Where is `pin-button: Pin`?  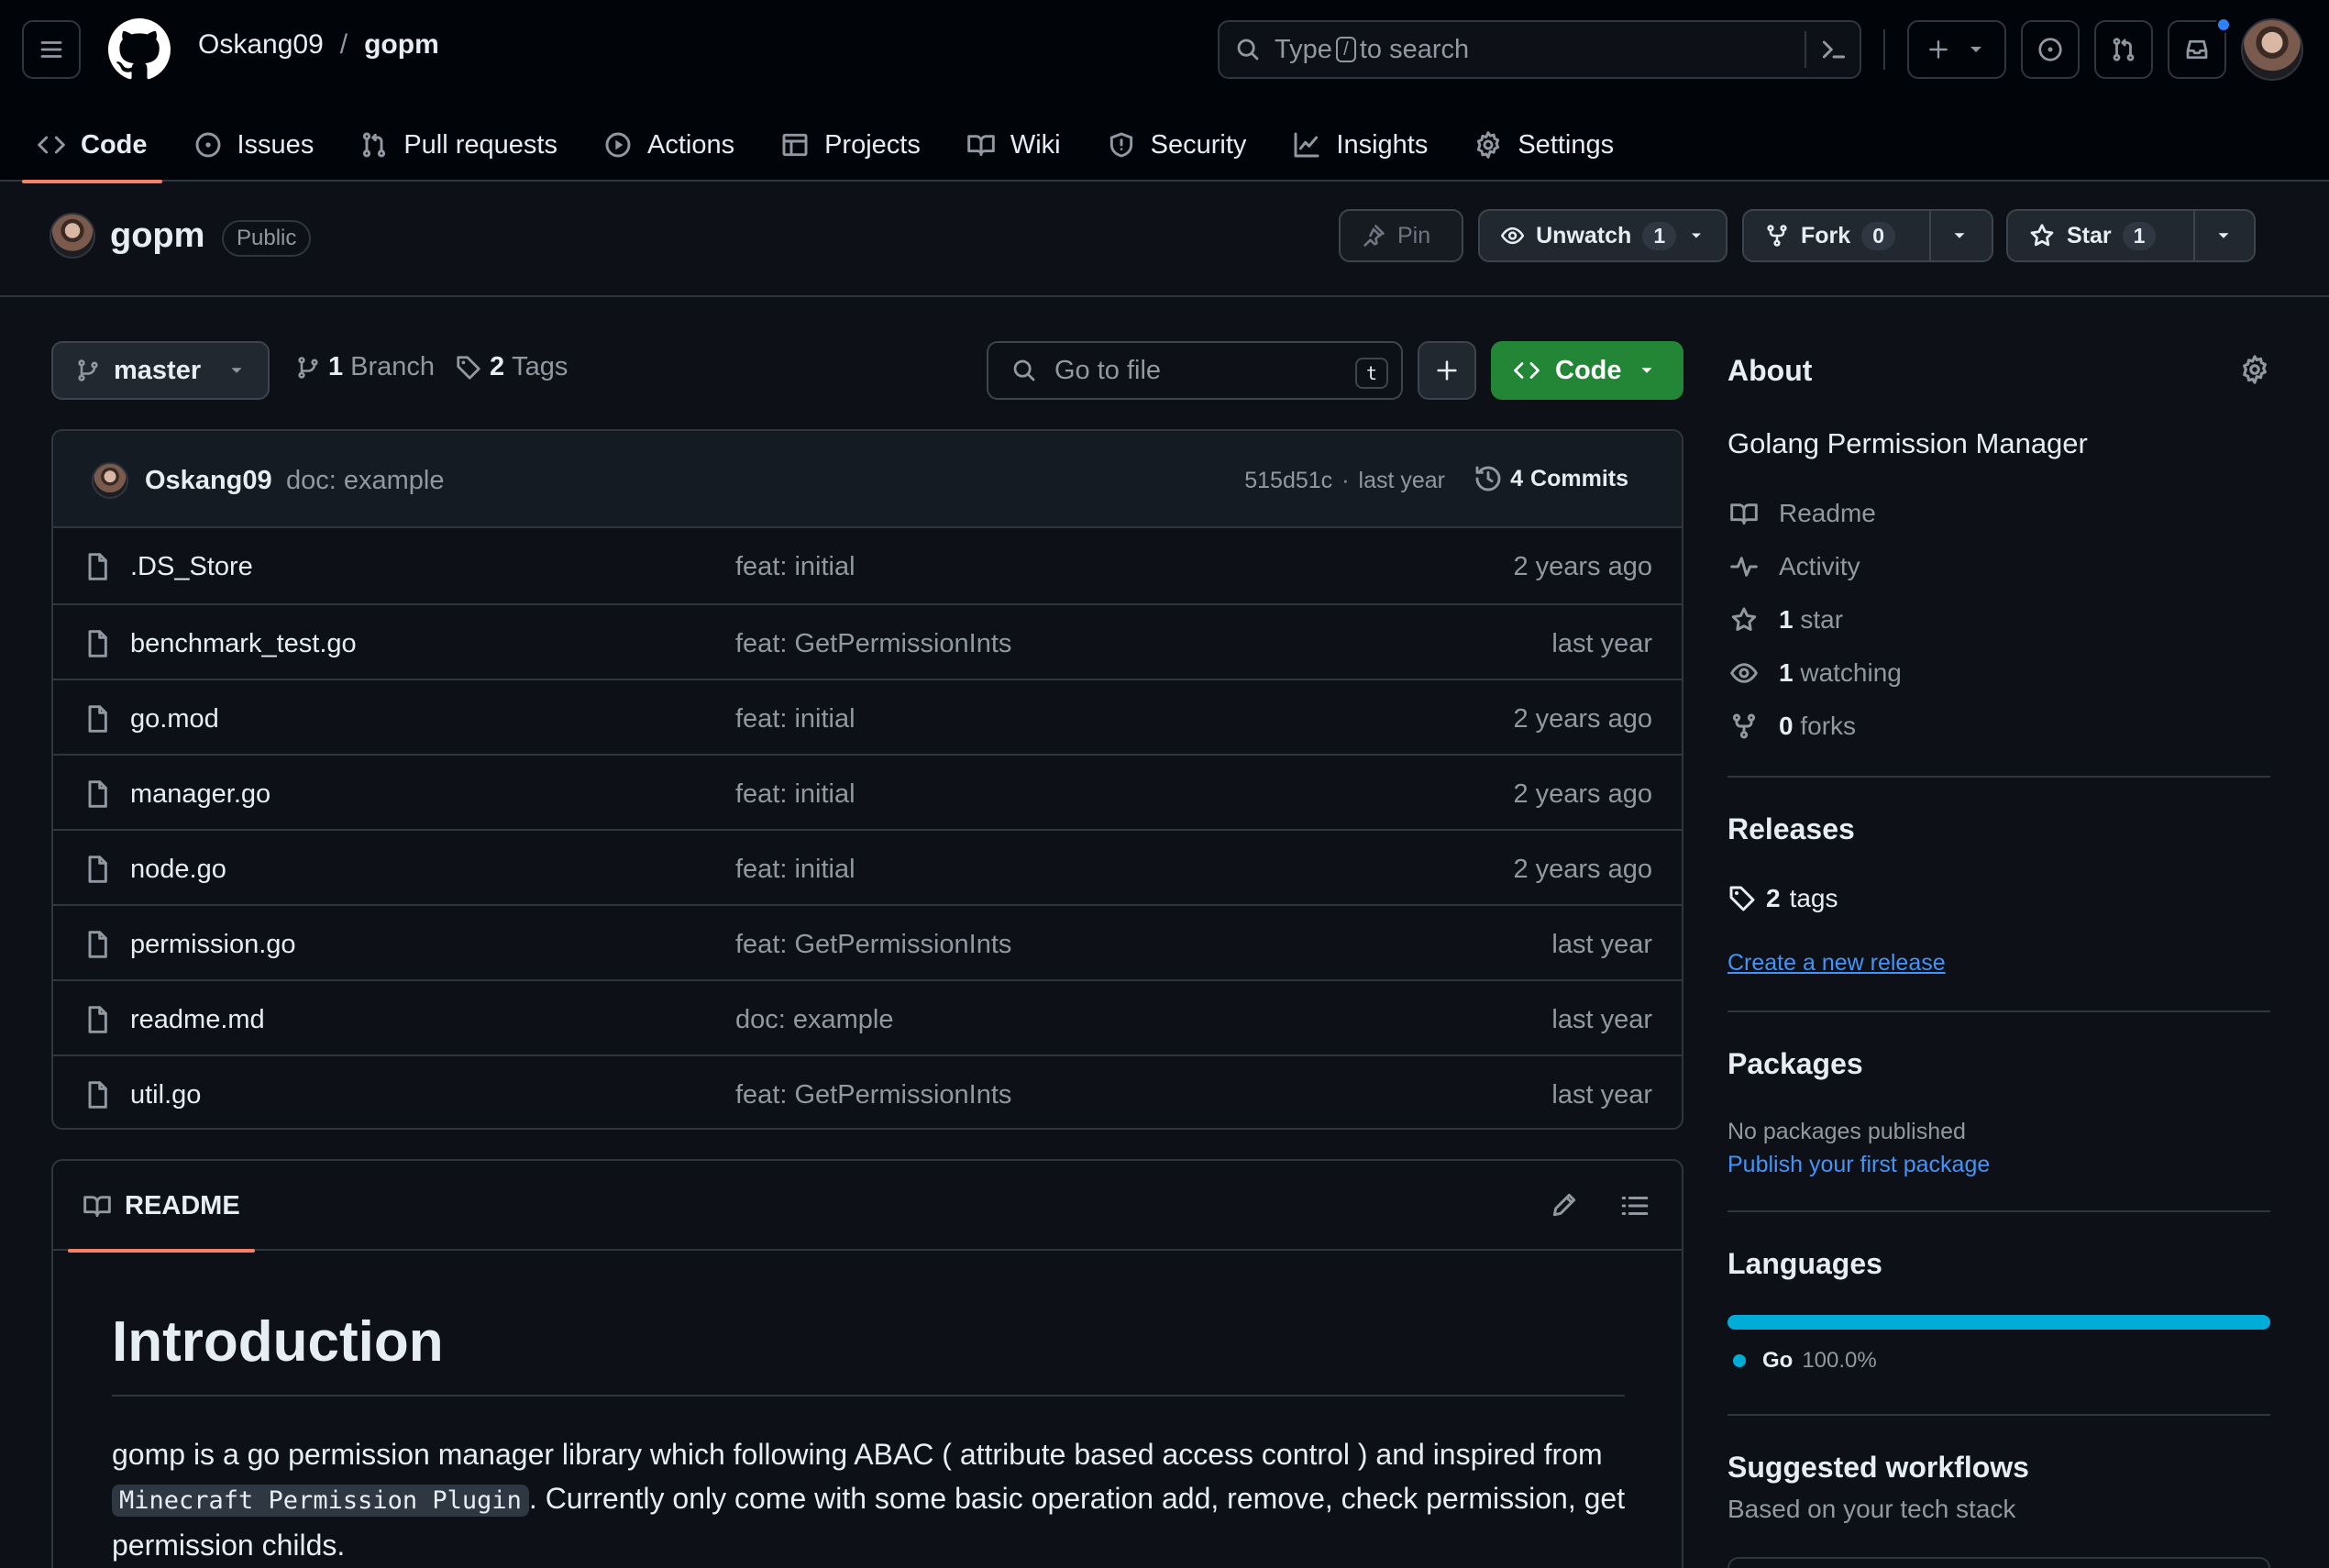 pin-button: Pin is located at coordinates (1401, 235).